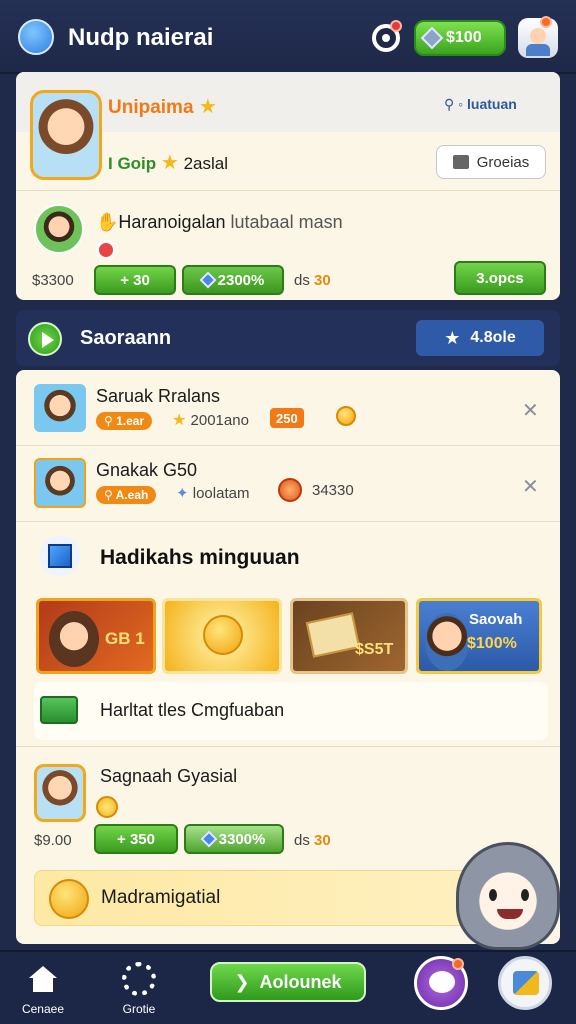 This screenshot has width=576, height=1024. Describe the element at coordinates (291, 711) in the screenshot. I see `promo-row: Harltat tles Cmgfuaban` at that location.